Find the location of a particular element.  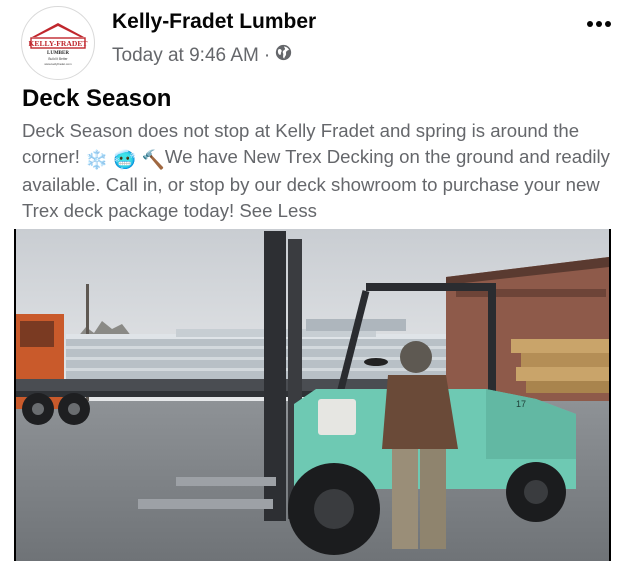

more-options-button is located at coordinates (599, 24).